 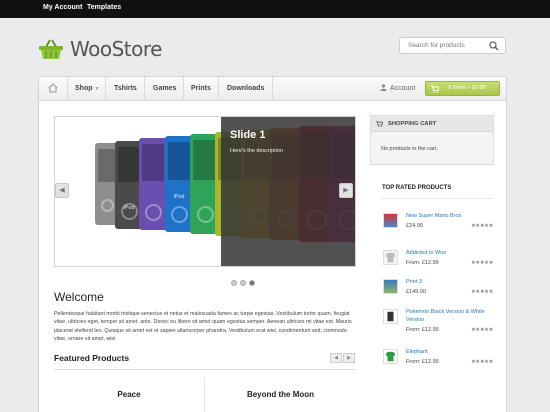 I want to click on chevron-down-icon: ▼, so click(x=97, y=89).